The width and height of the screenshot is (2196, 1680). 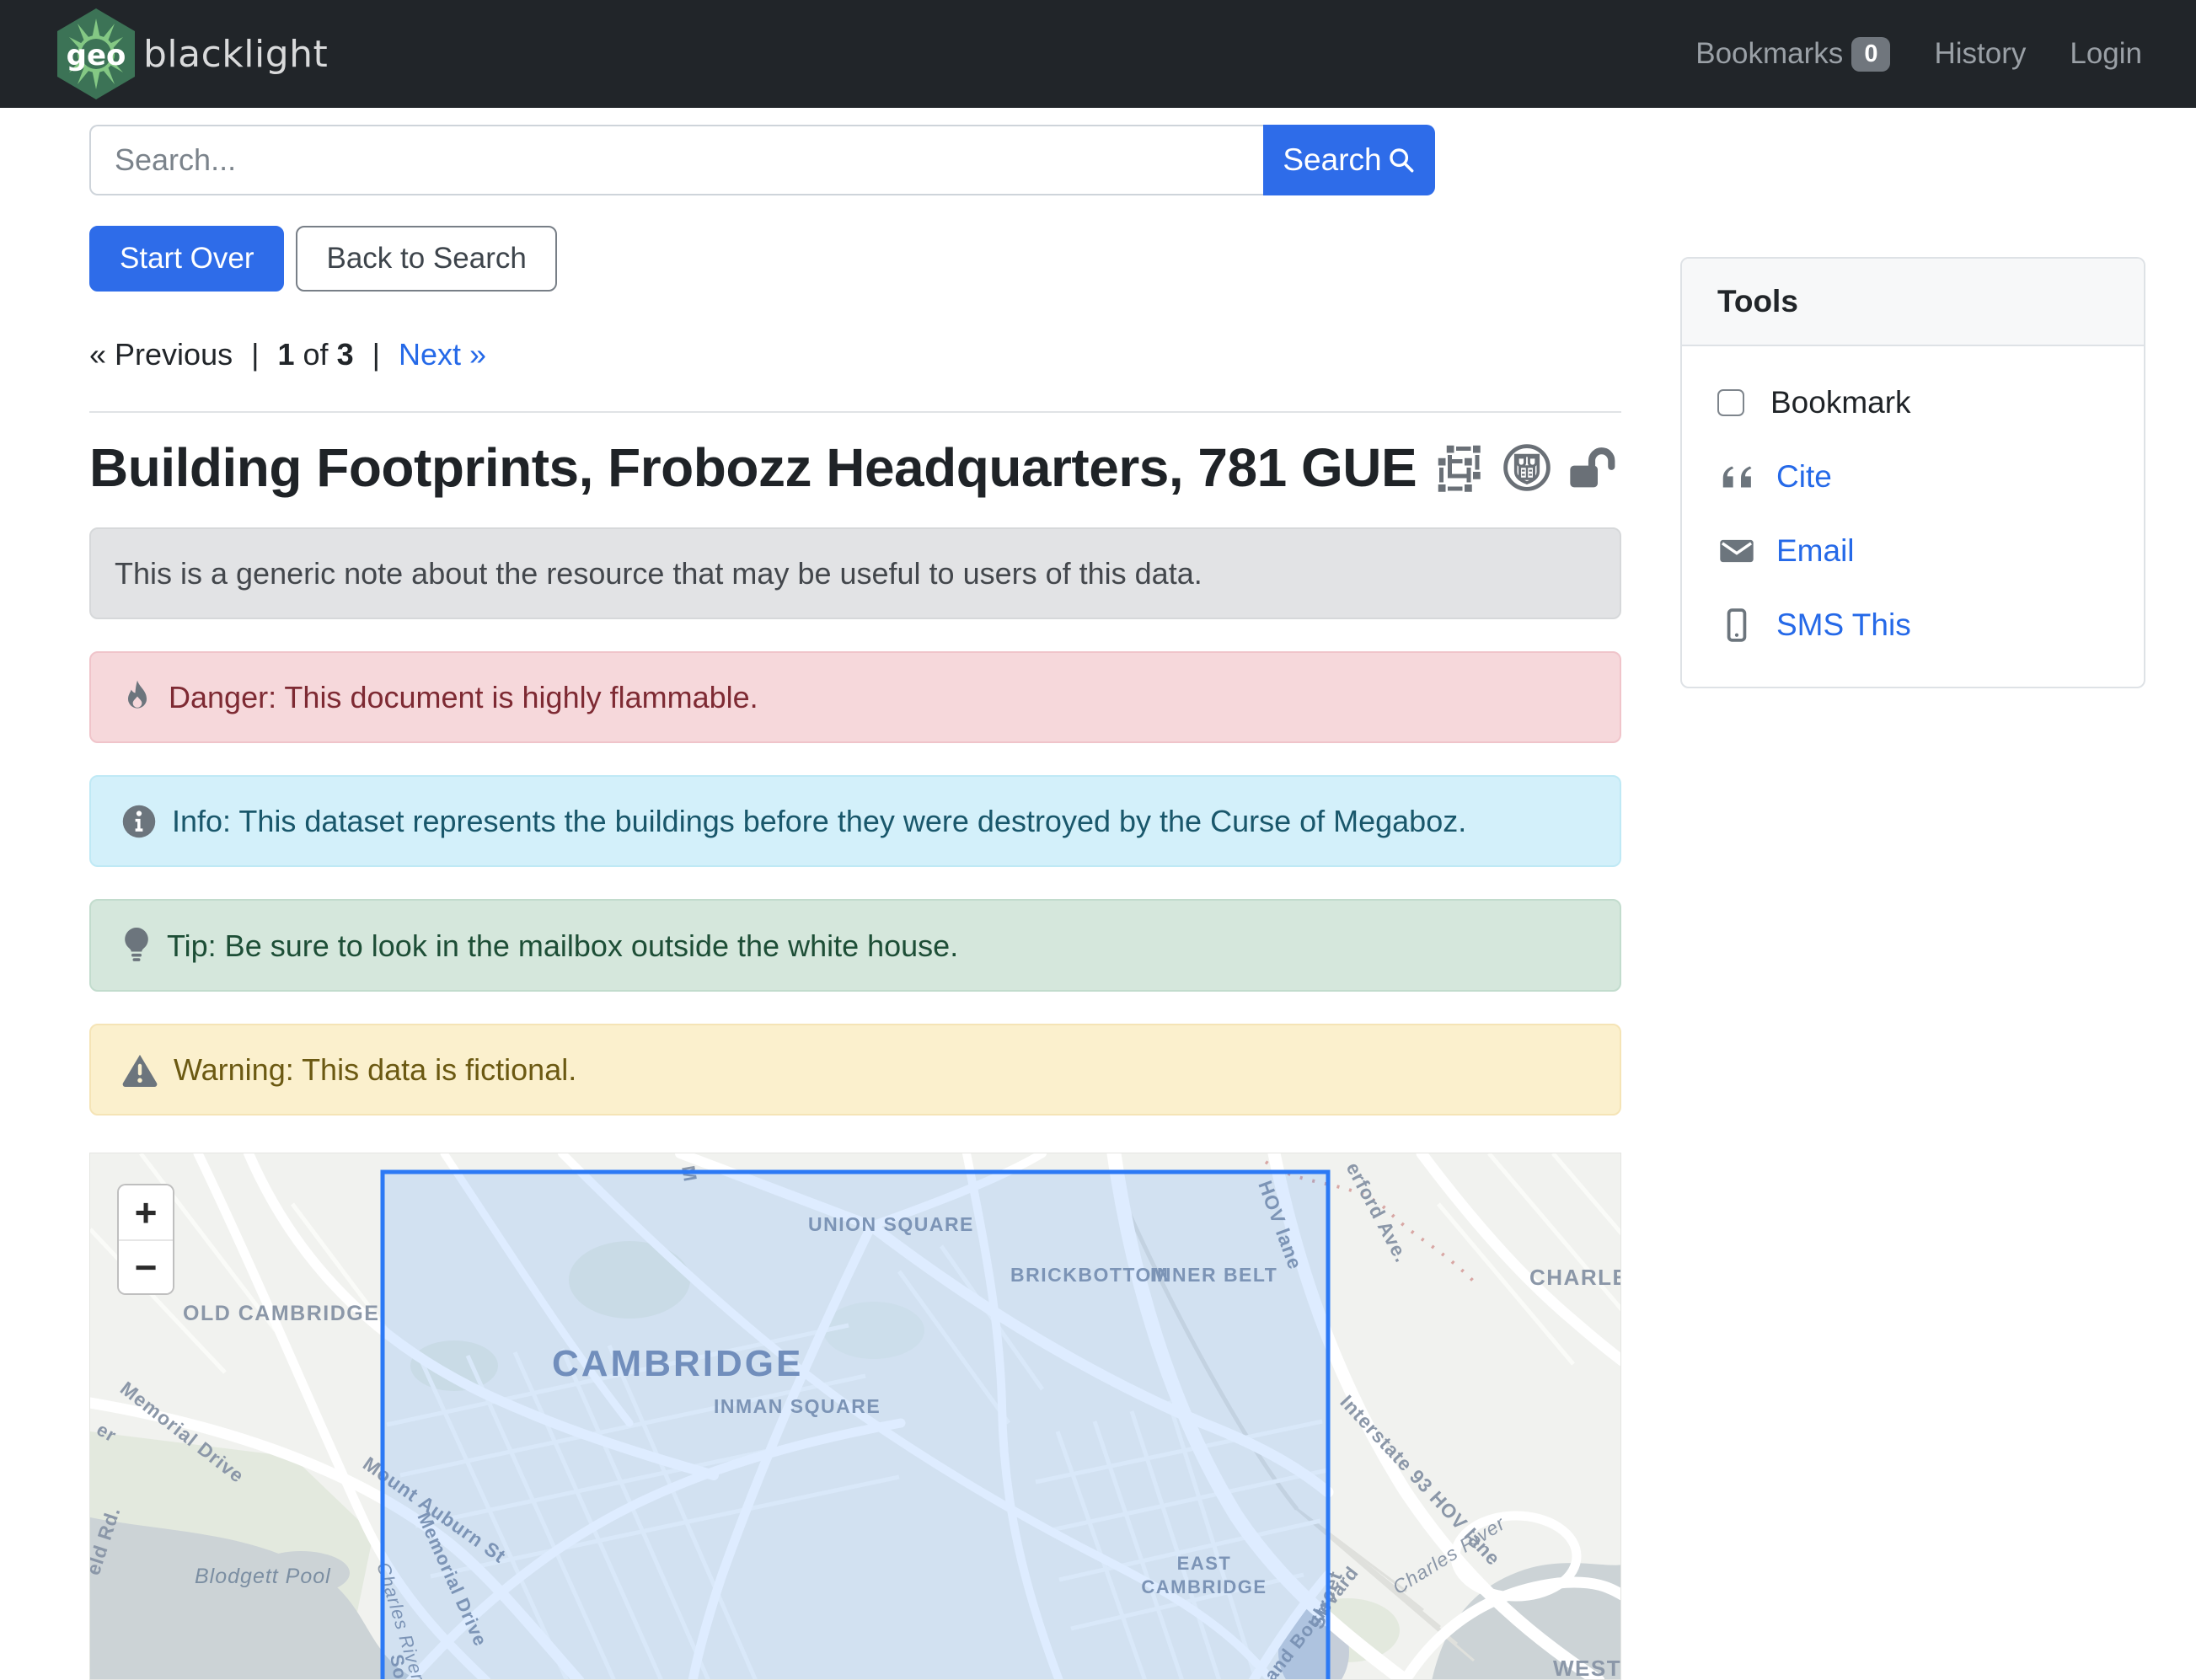 I want to click on bookmarks-count-badge: 0, so click(x=1871, y=54).